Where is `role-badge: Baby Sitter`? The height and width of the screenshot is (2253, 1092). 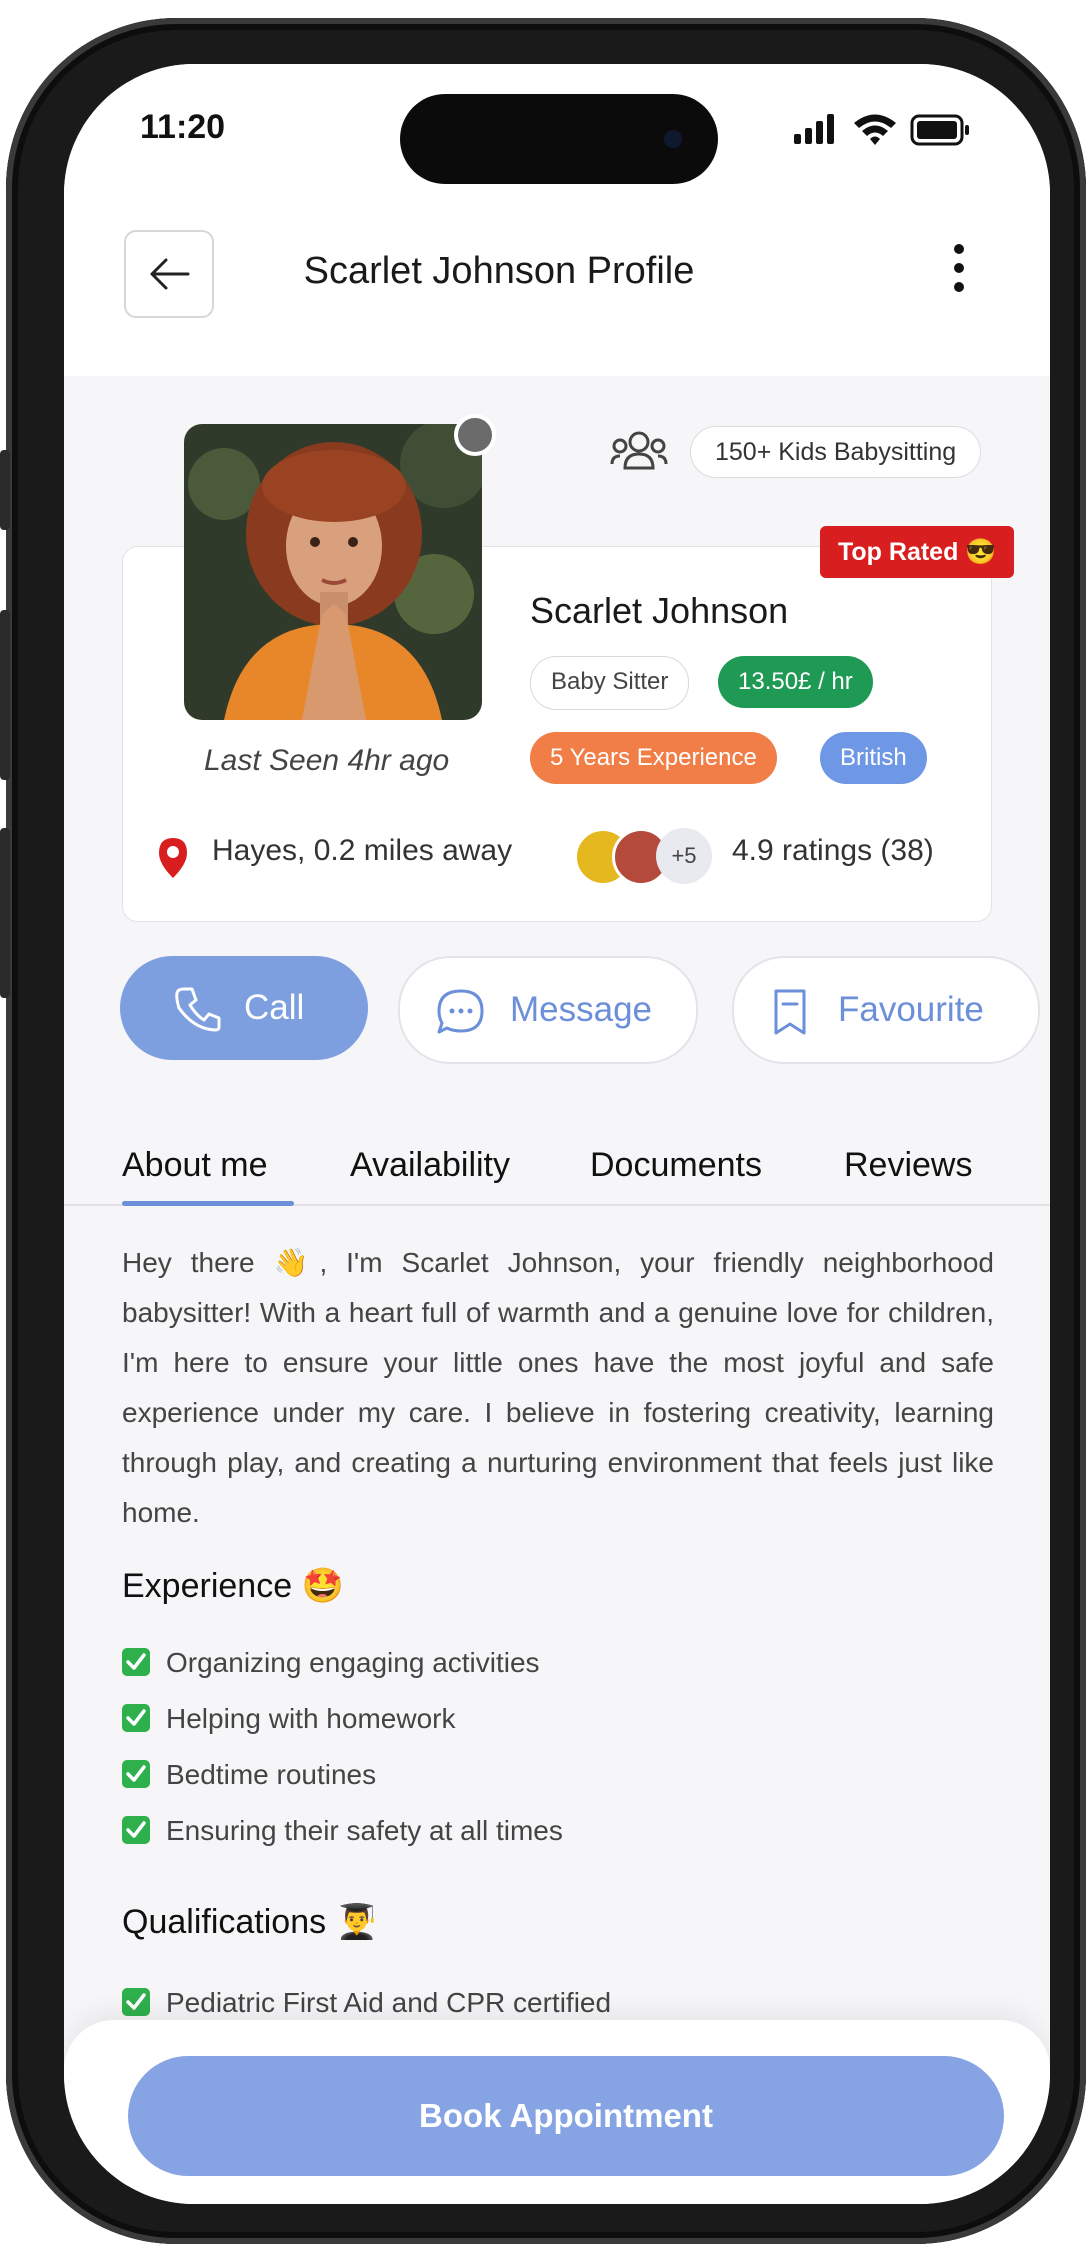 role-badge: Baby Sitter is located at coordinates (610, 683).